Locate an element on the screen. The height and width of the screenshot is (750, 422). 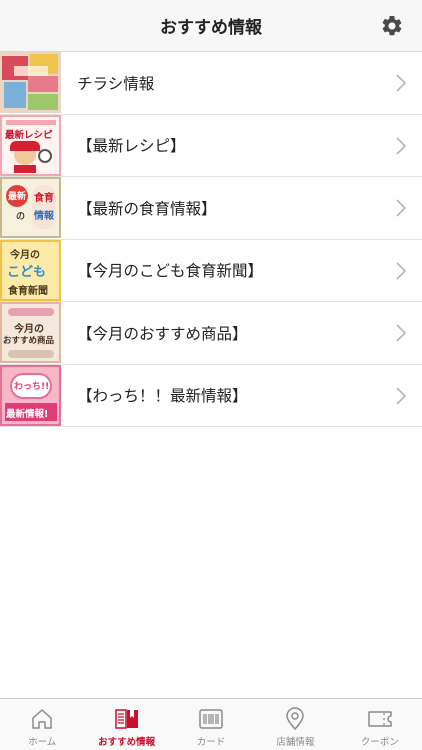
tab-label: カード is located at coordinates (211, 742).